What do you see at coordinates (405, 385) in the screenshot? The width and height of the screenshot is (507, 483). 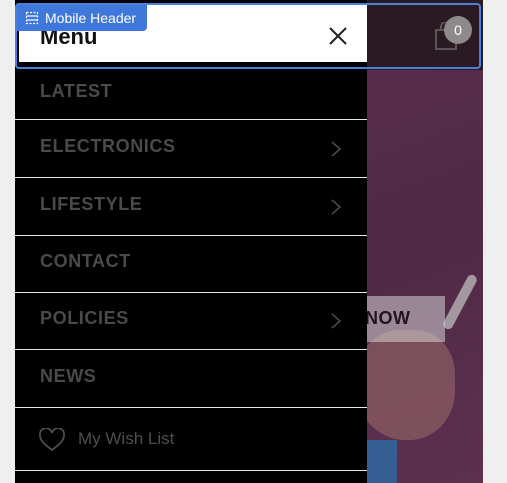 I see `hero-hand-image` at bounding box center [405, 385].